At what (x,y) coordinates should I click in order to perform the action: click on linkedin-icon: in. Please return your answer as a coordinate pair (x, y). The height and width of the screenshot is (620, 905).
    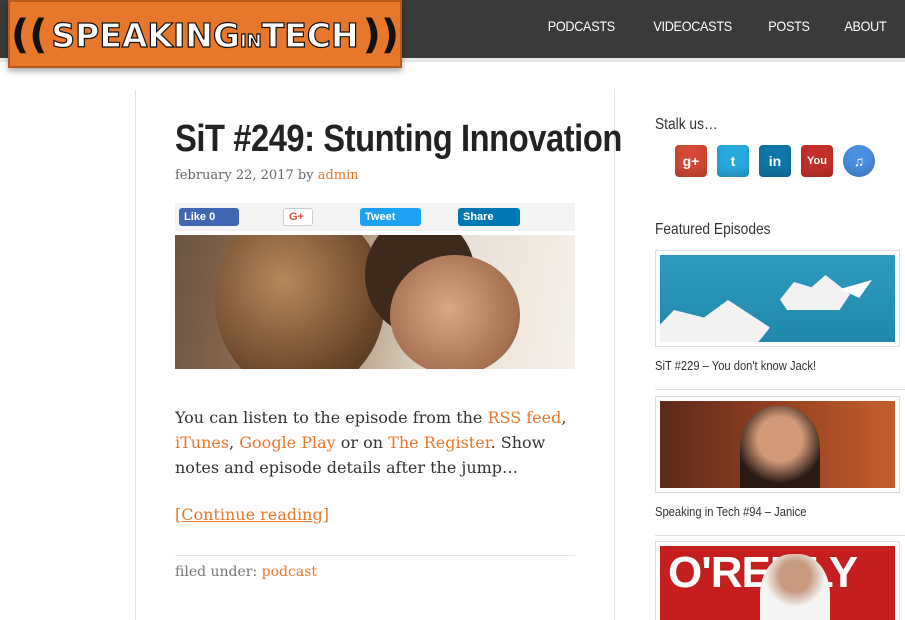
    Looking at the image, I should click on (775, 161).